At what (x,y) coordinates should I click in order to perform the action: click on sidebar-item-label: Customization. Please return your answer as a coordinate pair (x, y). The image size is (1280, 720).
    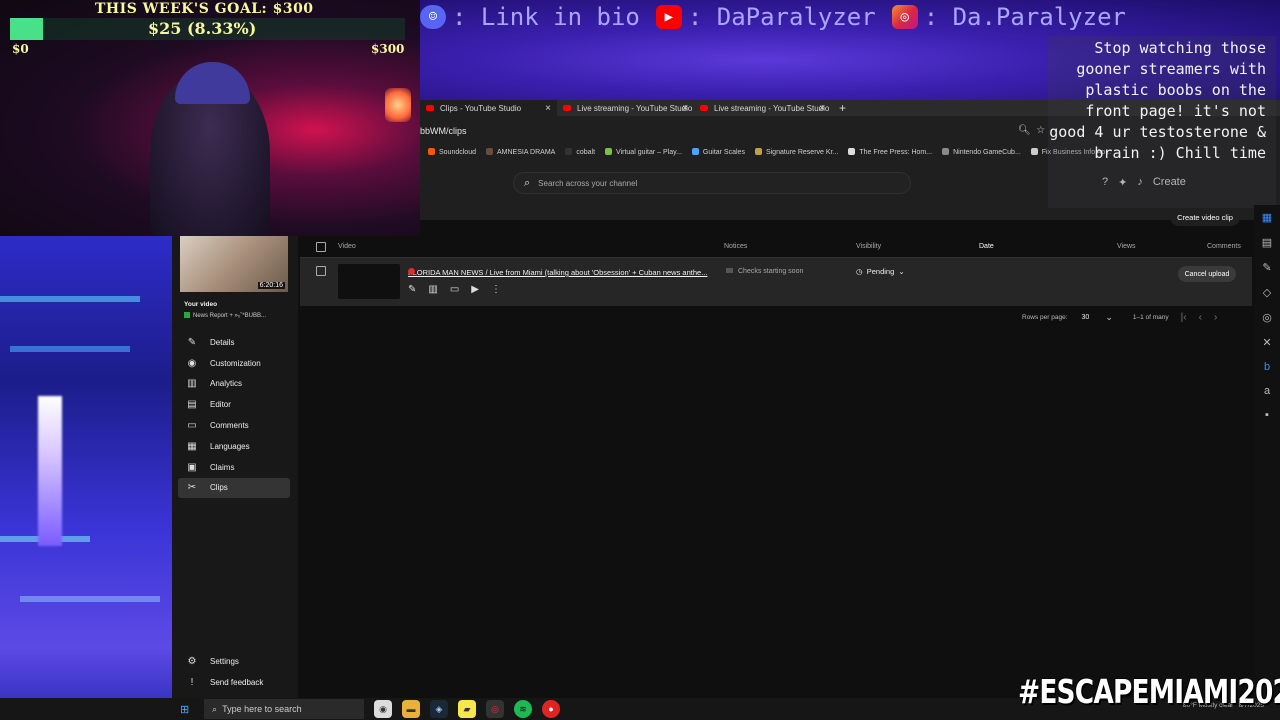
    Looking at the image, I should click on (235, 363).